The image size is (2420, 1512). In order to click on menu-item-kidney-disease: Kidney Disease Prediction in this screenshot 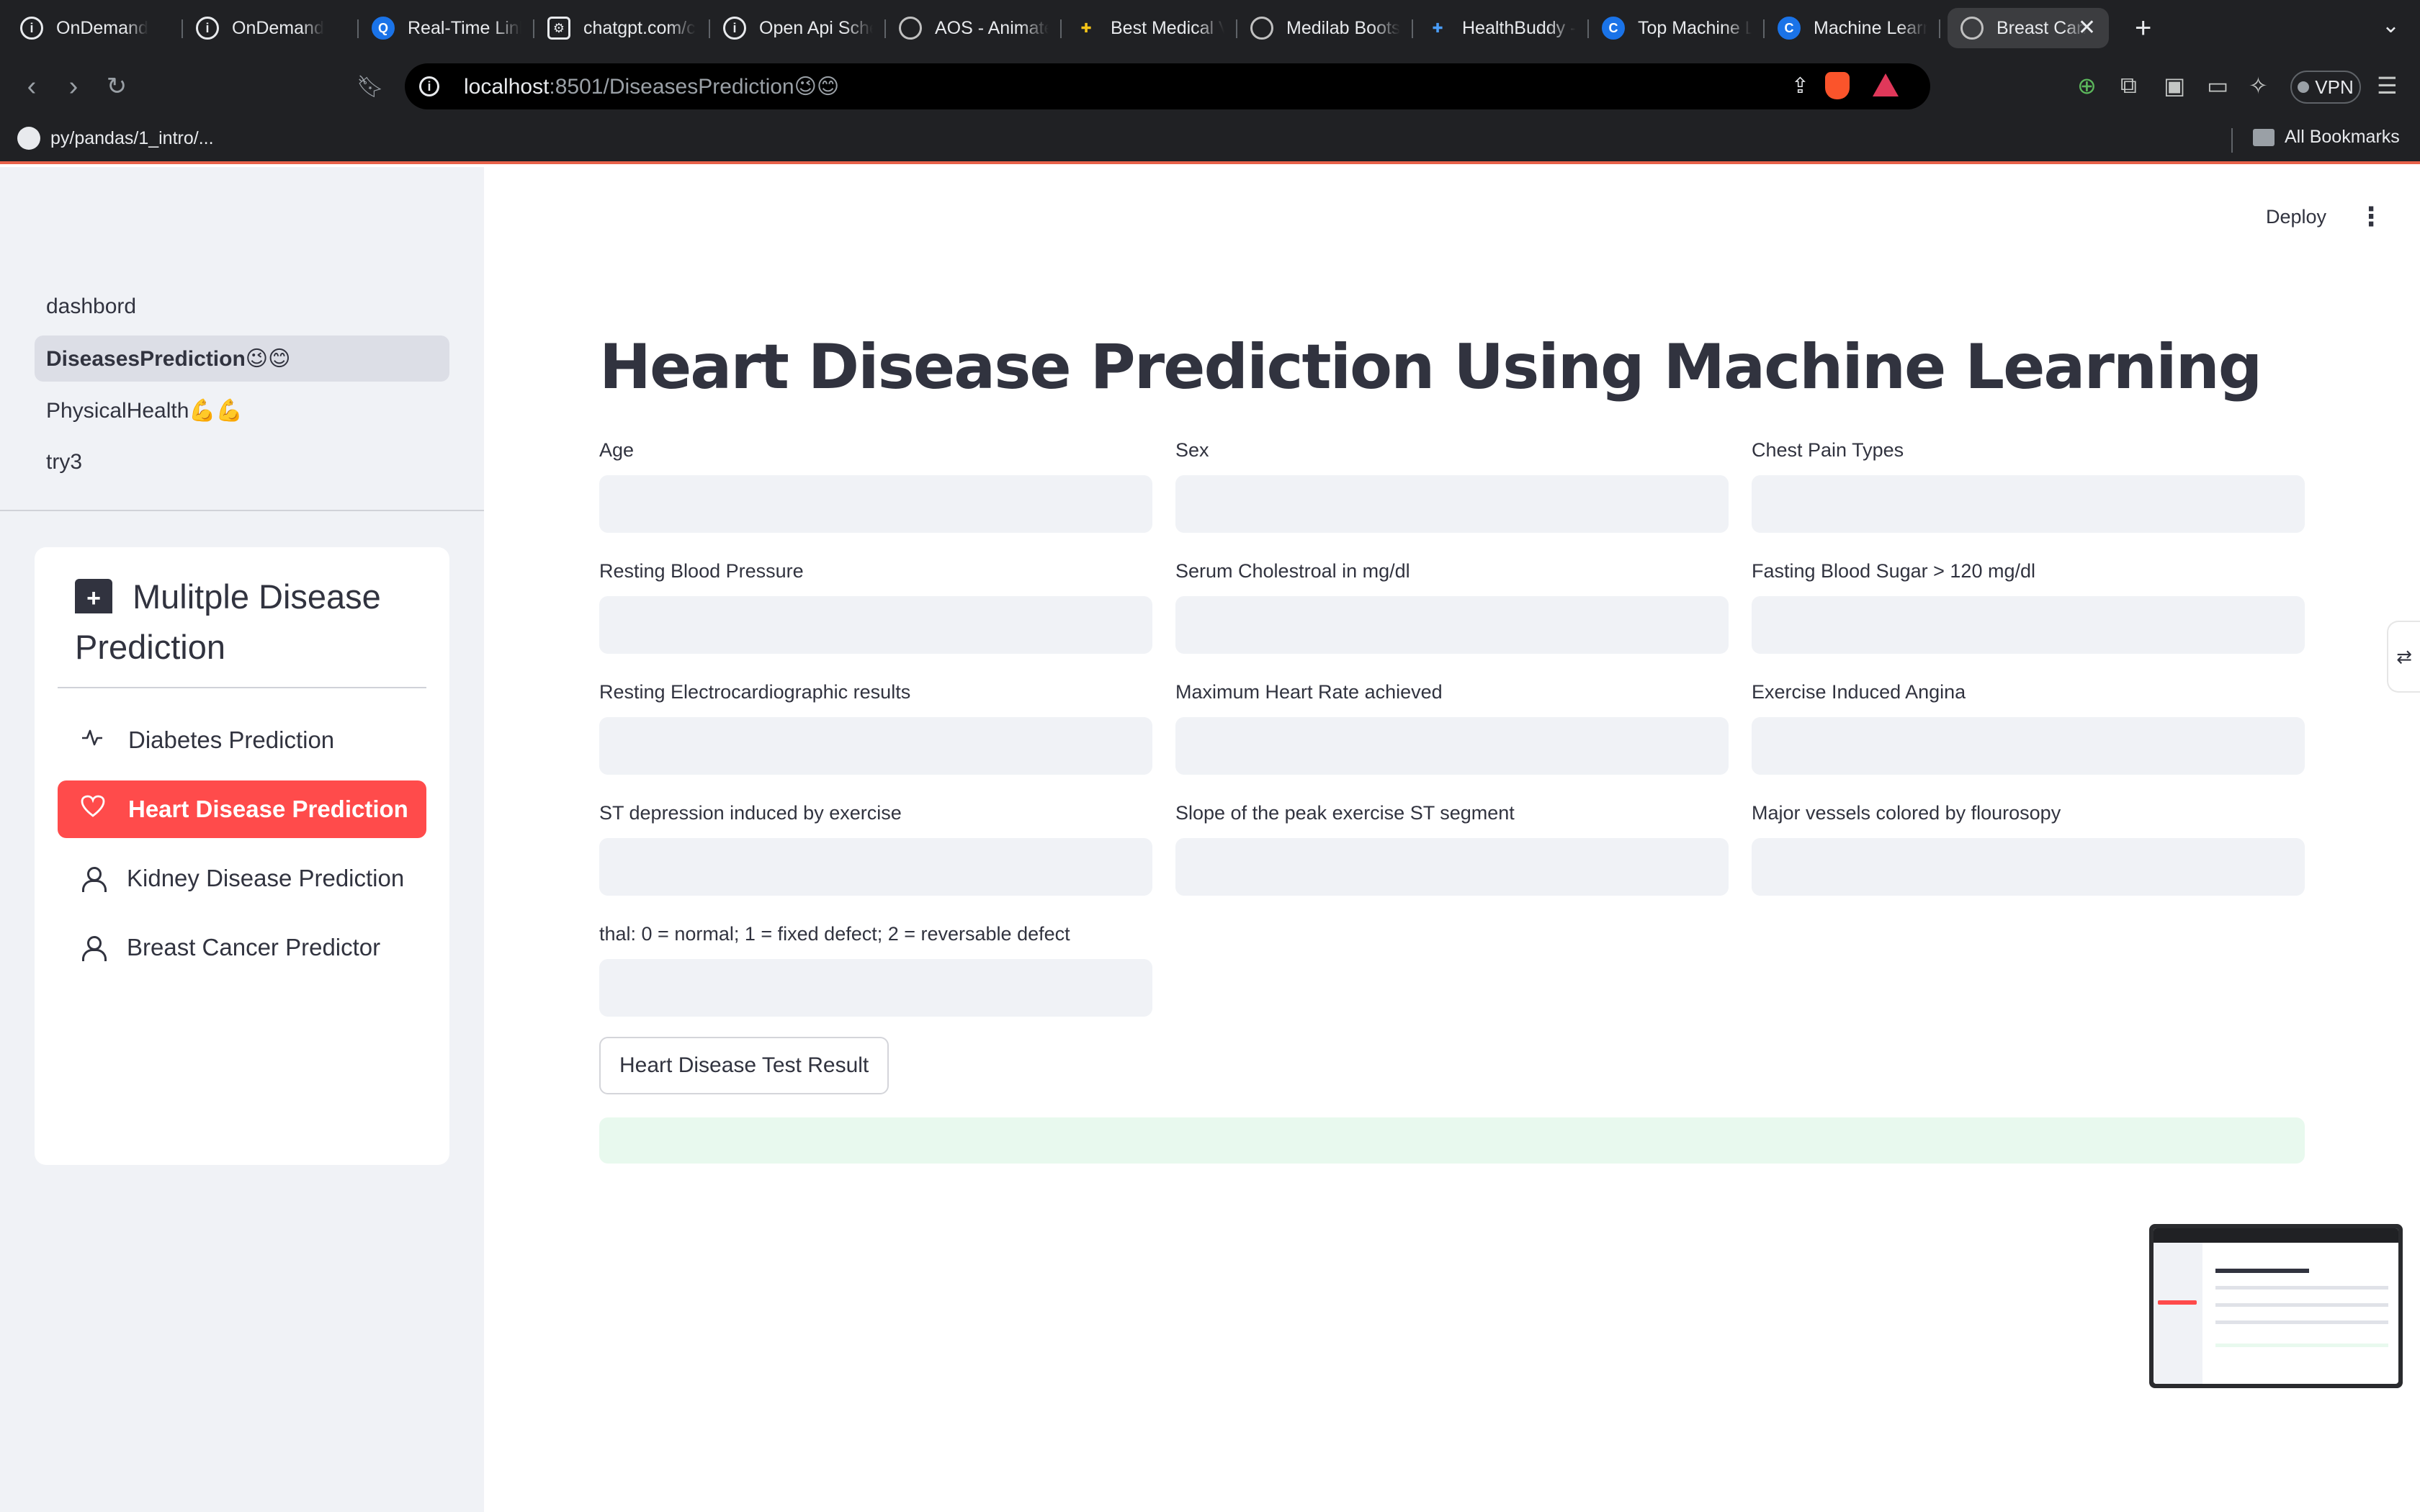, I will do `click(242, 878)`.